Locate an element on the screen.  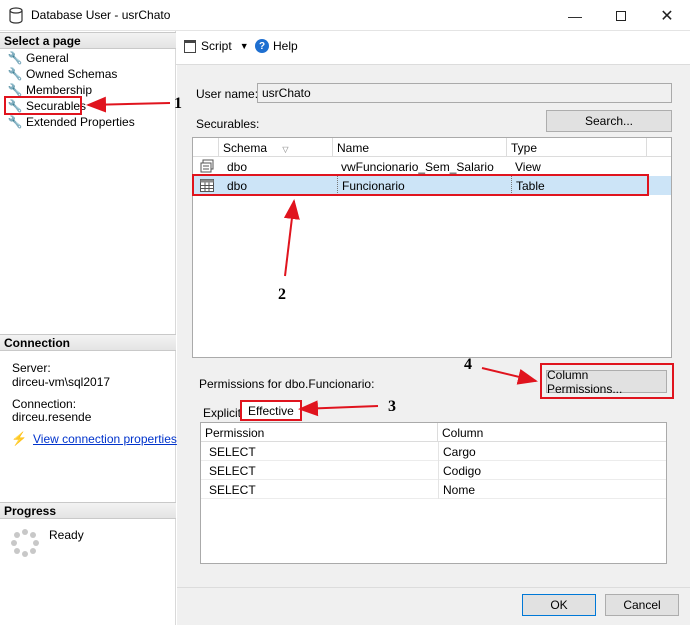
annotation-number-2: 2 is located at coordinates (282, 294).